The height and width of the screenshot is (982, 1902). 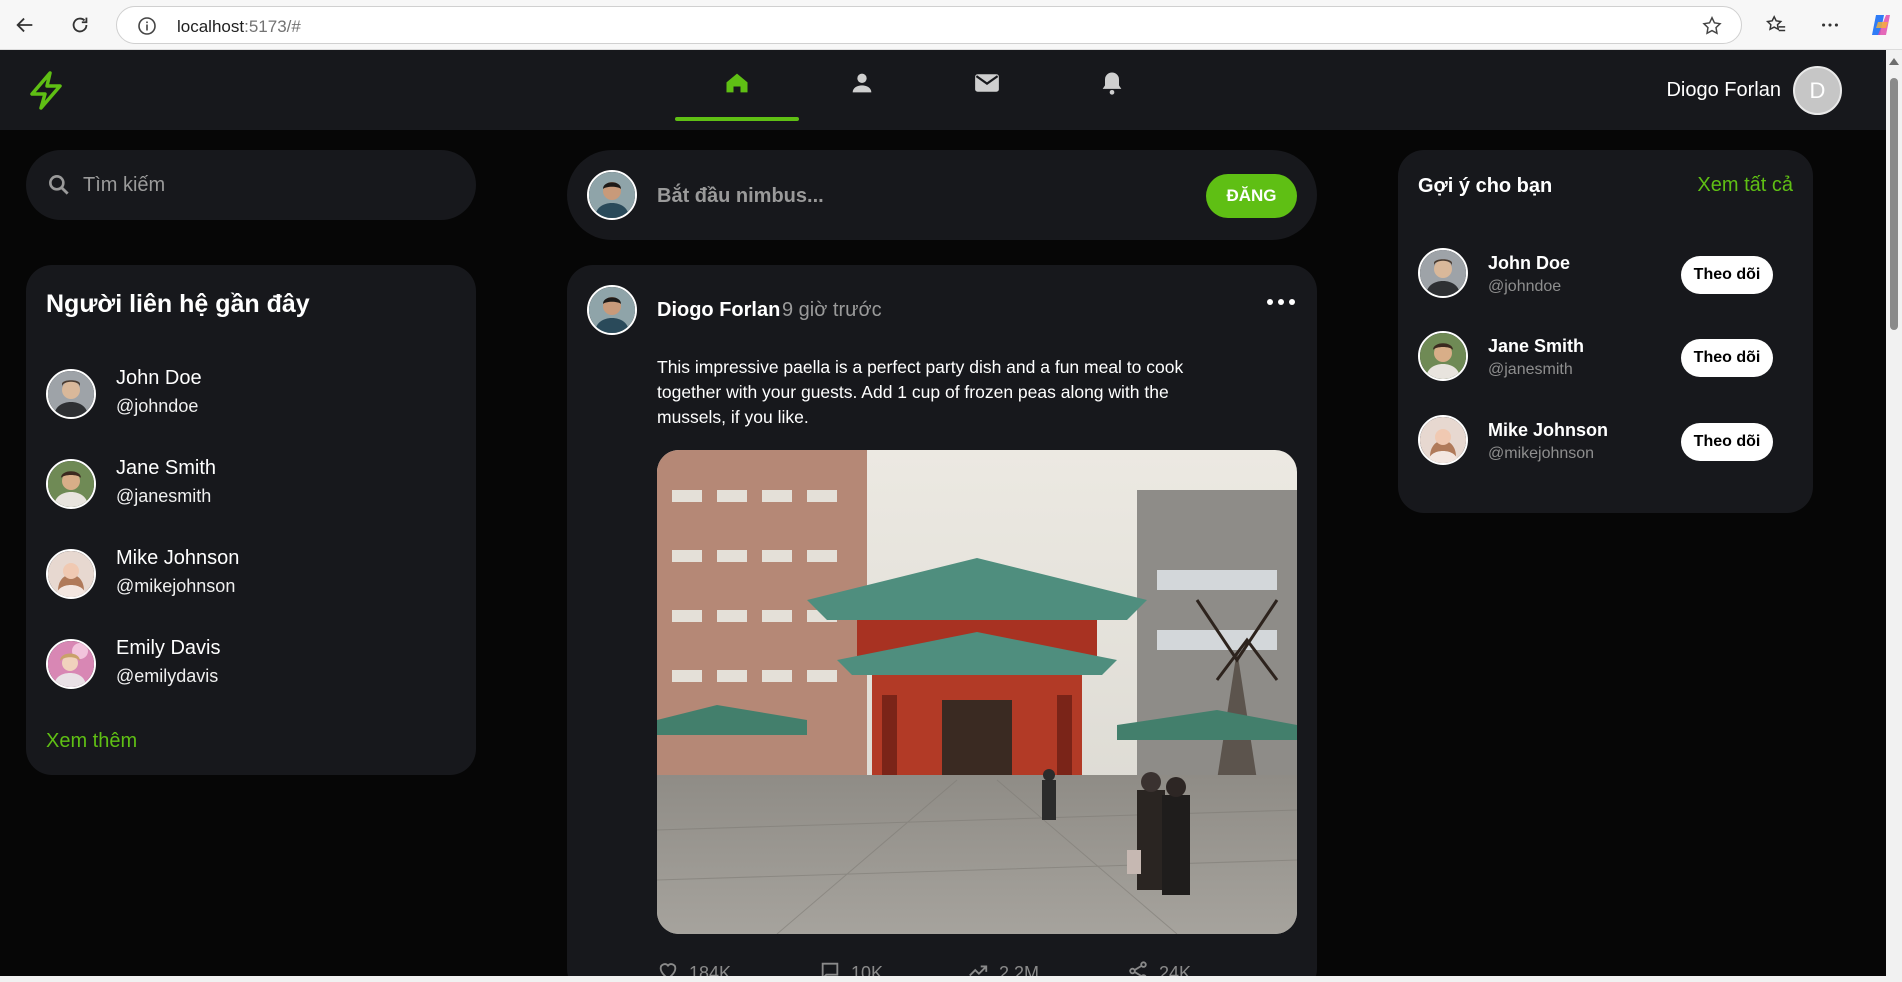 What do you see at coordinates (167, 676) in the screenshot?
I see `contact-handle: @emilydavis` at bounding box center [167, 676].